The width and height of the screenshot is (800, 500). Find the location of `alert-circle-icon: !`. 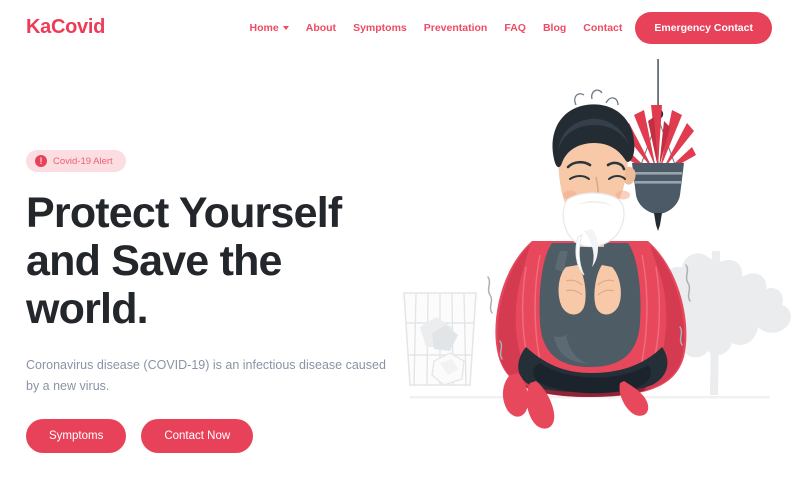

alert-circle-icon: ! is located at coordinates (41, 161).